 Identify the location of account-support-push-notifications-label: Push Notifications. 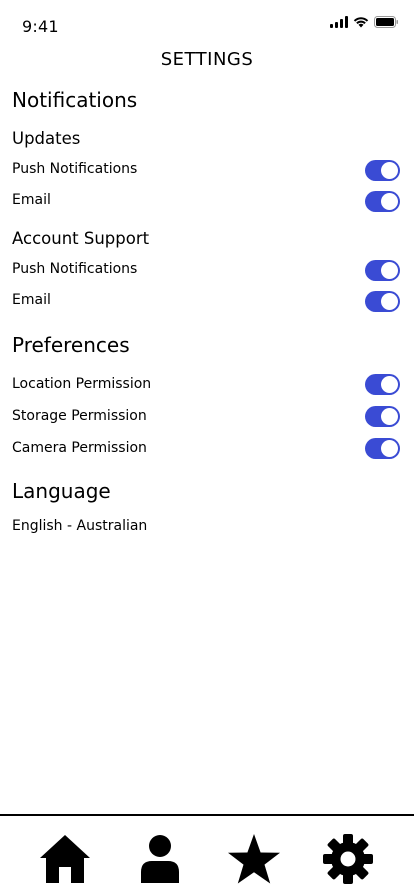
(75, 269).